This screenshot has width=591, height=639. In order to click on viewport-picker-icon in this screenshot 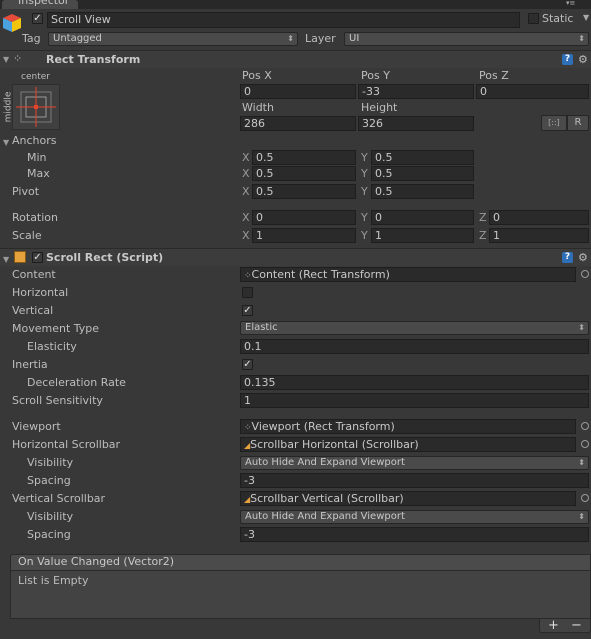, I will do `click(585, 426)`.